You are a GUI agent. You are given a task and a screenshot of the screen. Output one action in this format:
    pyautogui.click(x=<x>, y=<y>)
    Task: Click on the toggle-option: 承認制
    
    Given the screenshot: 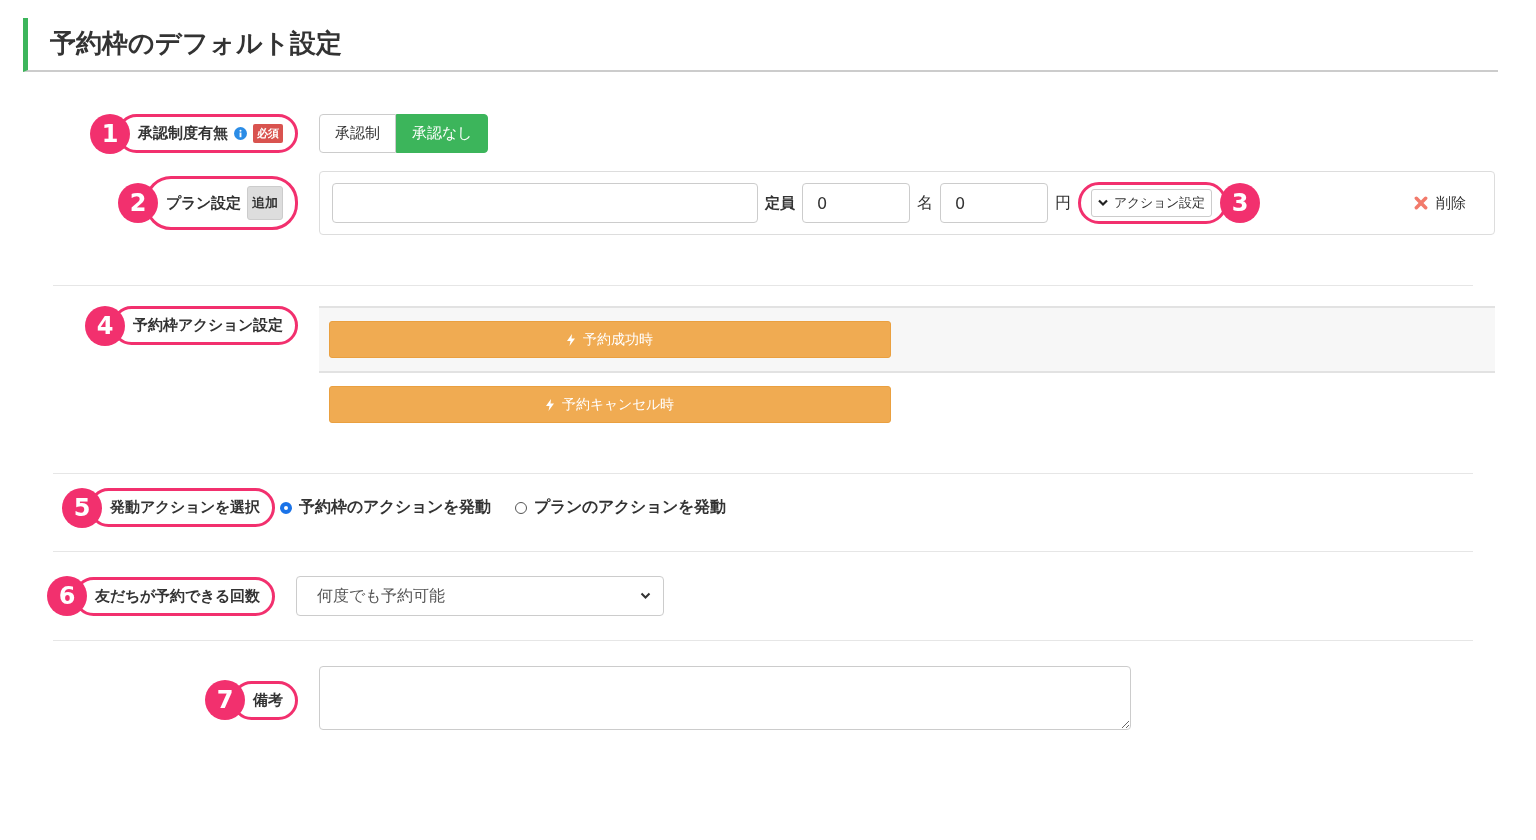 What is the action you would take?
    pyautogui.click(x=357, y=133)
    